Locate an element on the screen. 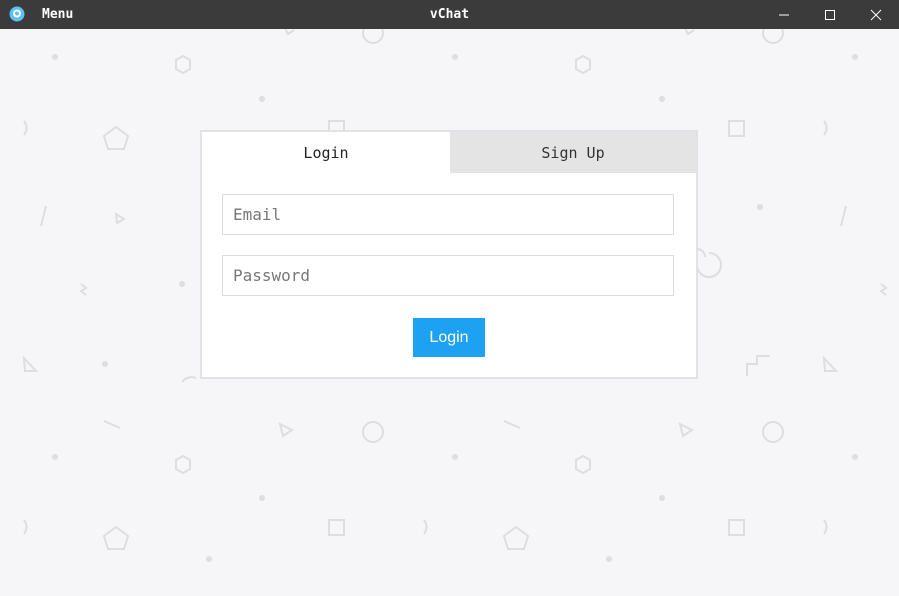 The height and width of the screenshot is (596, 899). login-button: Login is located at coordinates (449, 337).